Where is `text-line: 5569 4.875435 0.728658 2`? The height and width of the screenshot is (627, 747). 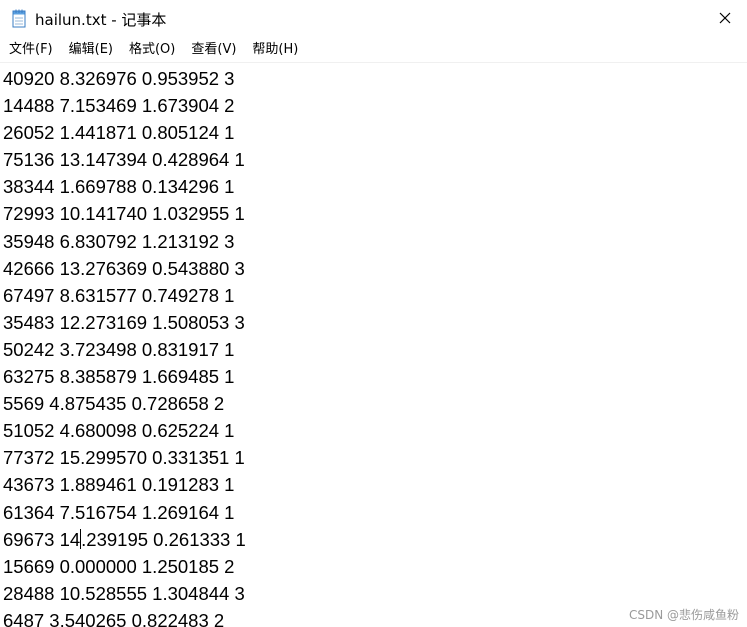
text-line: 5569 4.875435 0.728658 2 is located at coordinates (114, 404).